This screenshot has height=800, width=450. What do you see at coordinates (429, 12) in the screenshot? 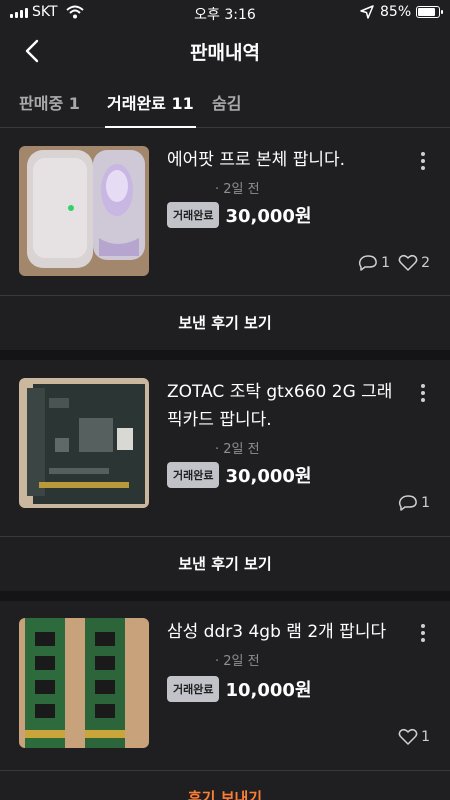
I see `battery-icon` at bounding box center [429, 12].